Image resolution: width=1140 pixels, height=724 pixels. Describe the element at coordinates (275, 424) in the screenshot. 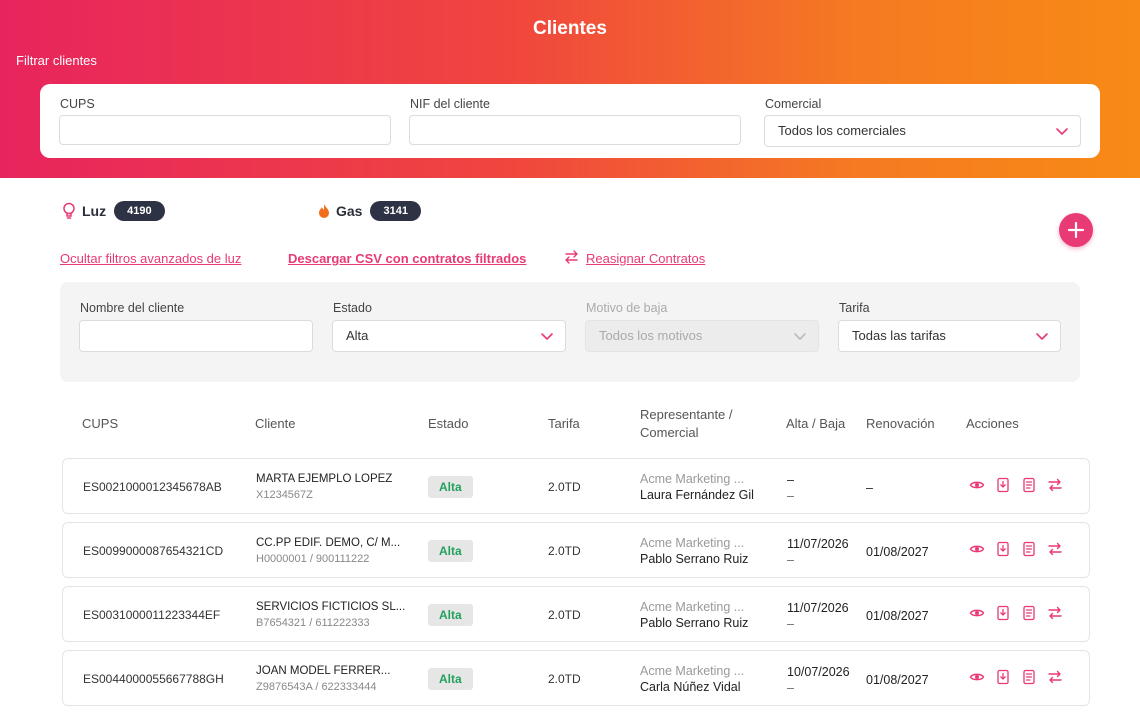

I see `column-header-cliente: Cliente` at that location.